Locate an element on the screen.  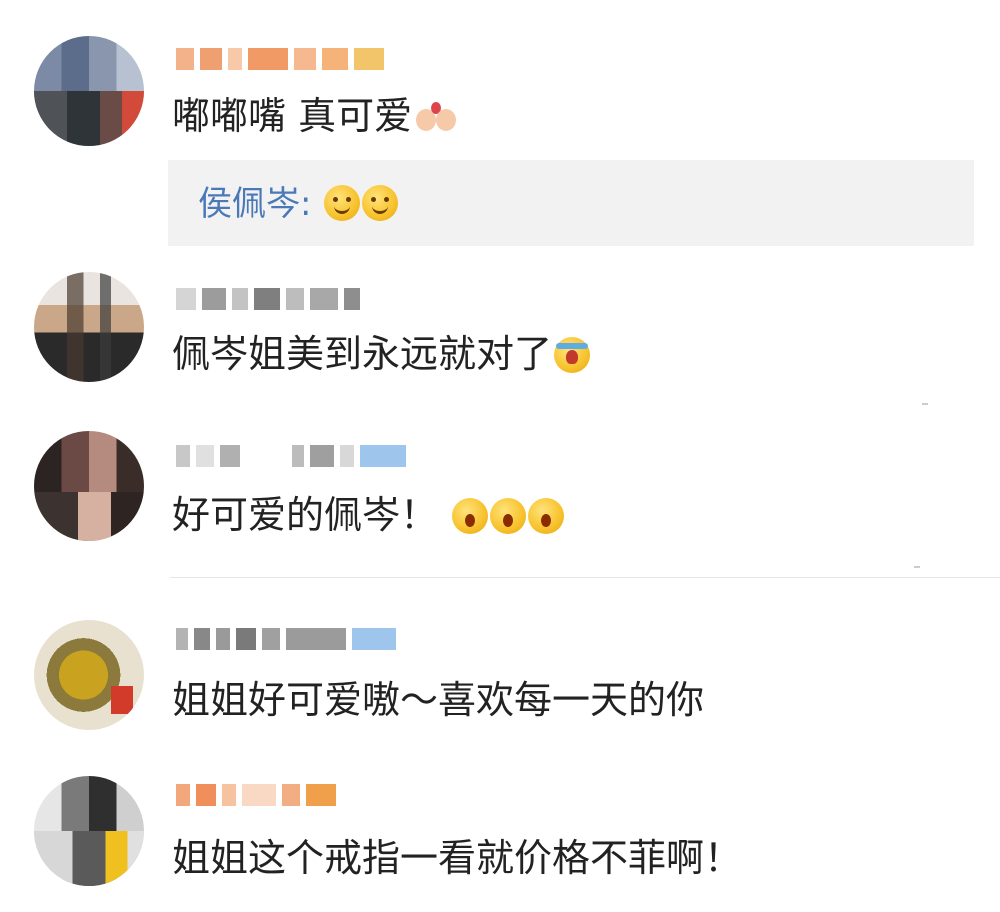
couple-emoji is located at coordinates (436, 117).